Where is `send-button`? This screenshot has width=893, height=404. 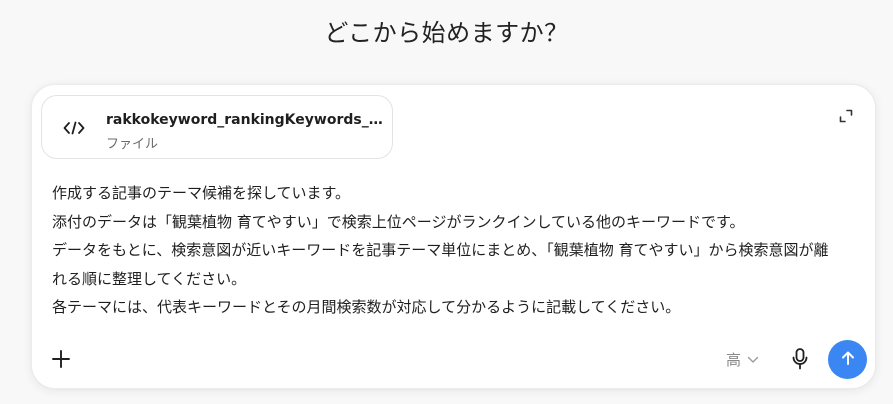 send-button is located at coordinates (847, 359).